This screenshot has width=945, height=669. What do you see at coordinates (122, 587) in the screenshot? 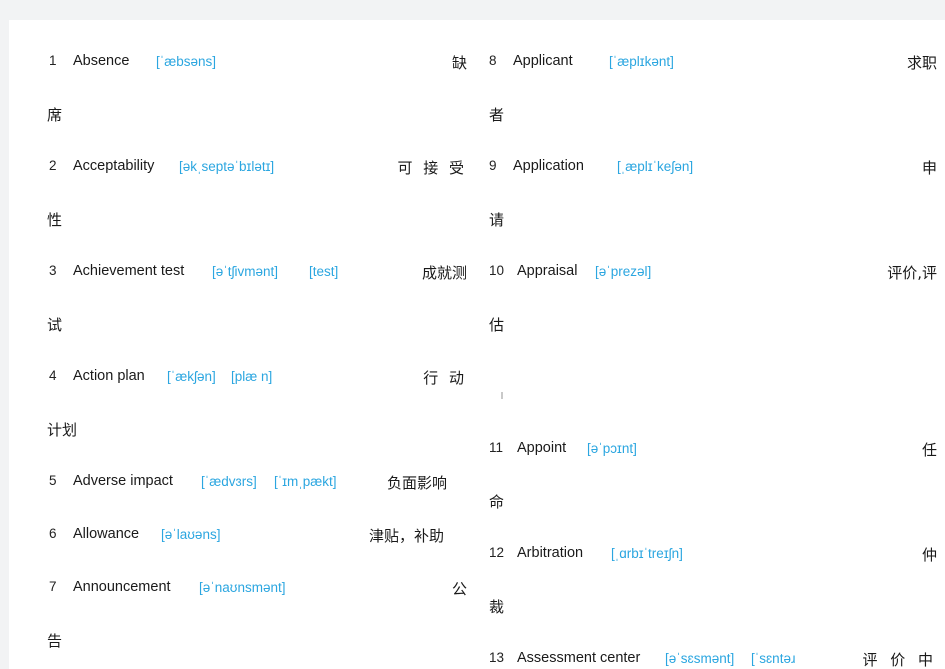
I see `entry-term: Announcement` at bounding box center [122, 587].